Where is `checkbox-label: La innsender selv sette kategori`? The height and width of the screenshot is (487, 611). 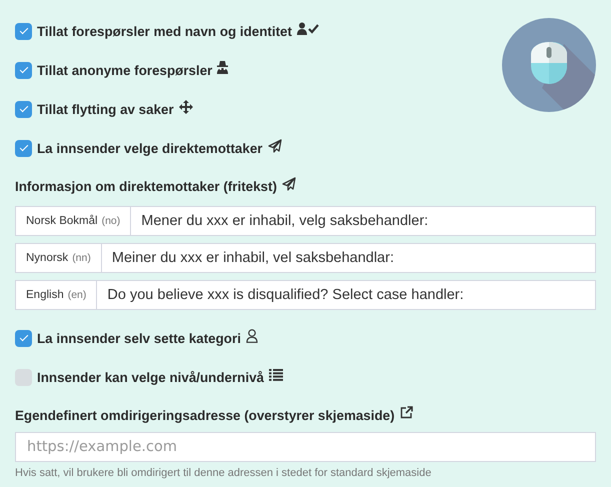 checkbox-label: La innsender selv sette kategori is located at coordinates (139, 338).